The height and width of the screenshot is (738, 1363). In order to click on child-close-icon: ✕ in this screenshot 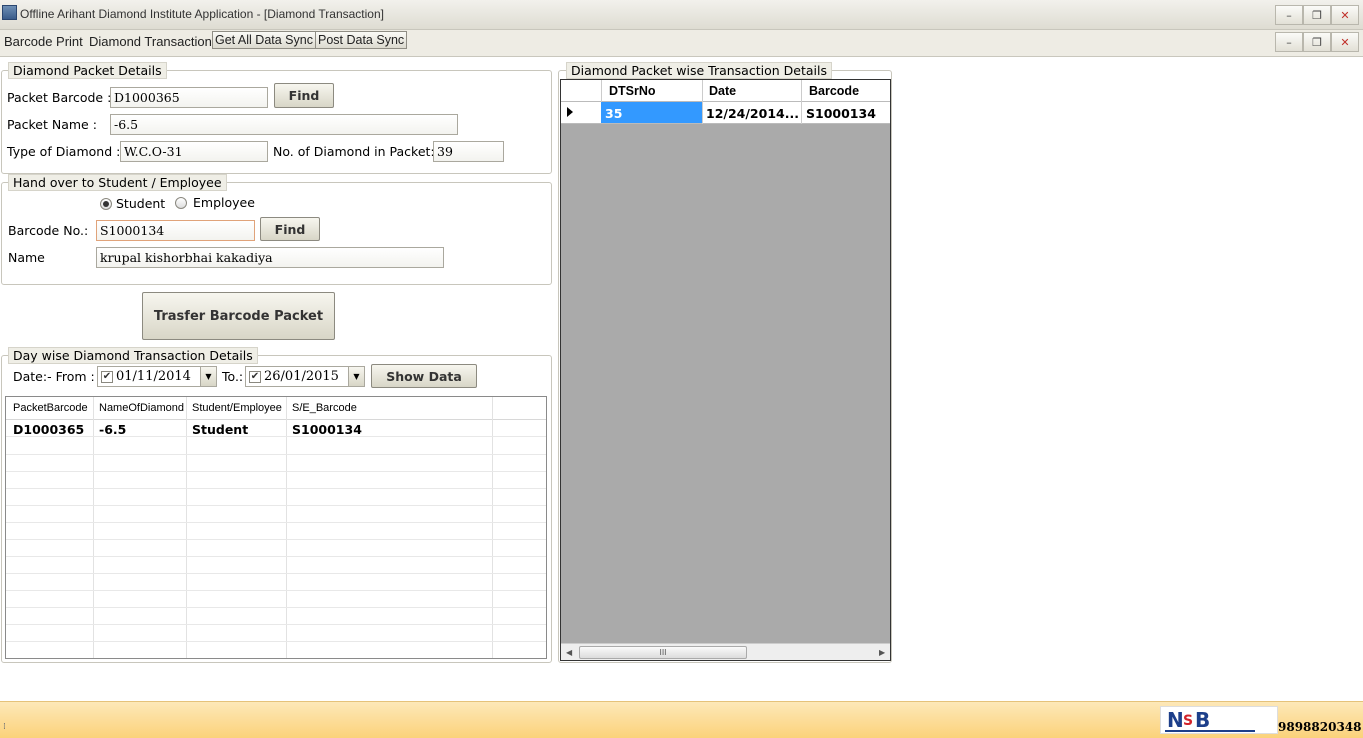, I will do `click(1345, 42)`.